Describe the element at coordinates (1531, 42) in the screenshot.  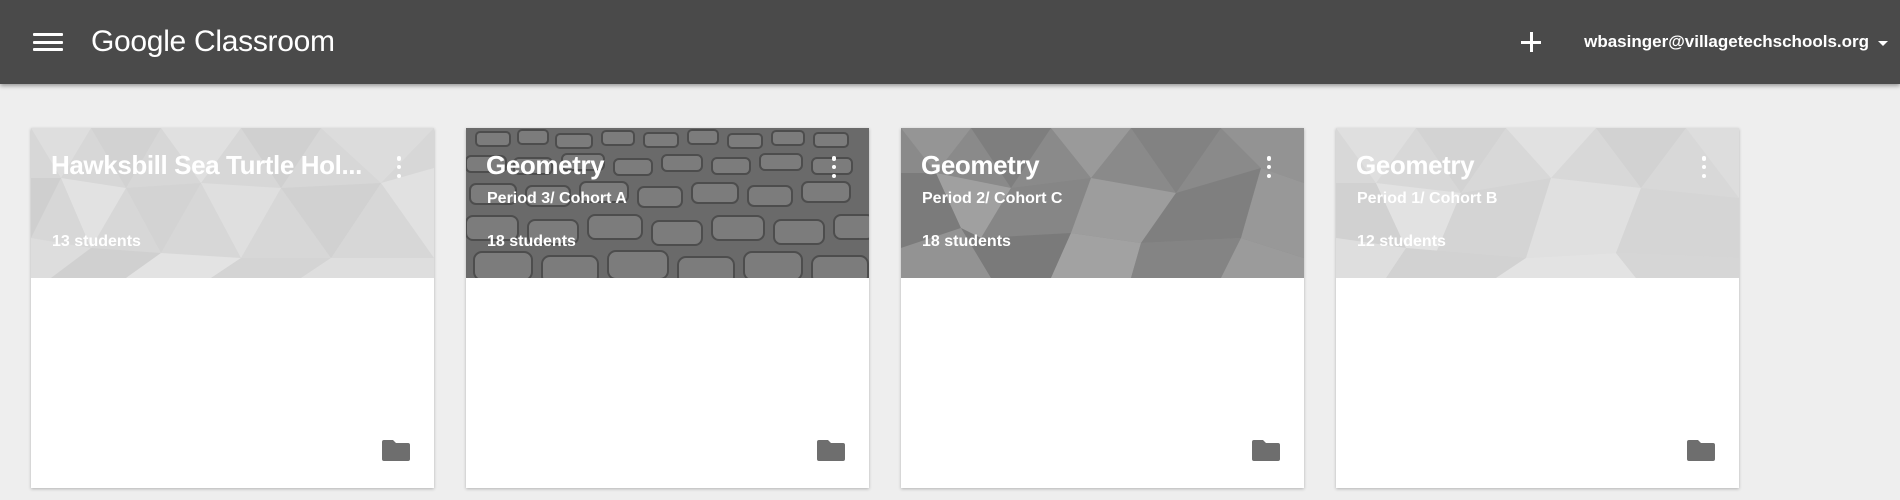
I see `plus-icon` at that location.